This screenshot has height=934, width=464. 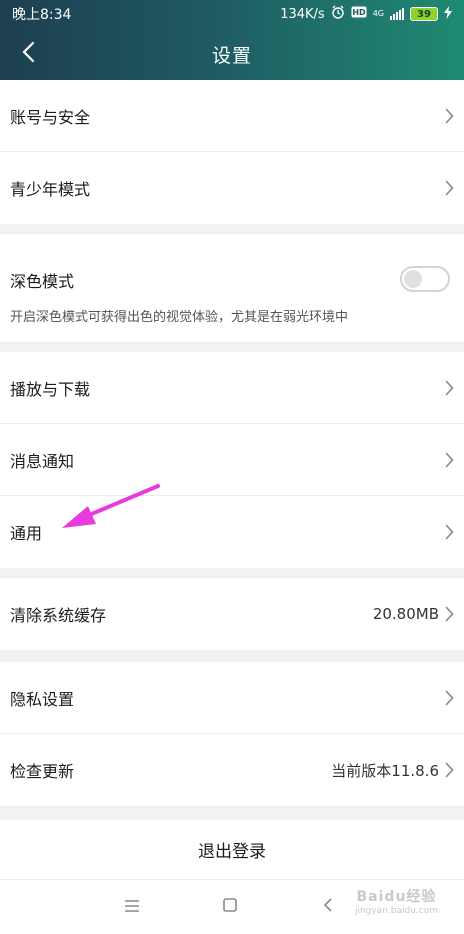 I want to click on menu-button, so click(x=132, y=907).